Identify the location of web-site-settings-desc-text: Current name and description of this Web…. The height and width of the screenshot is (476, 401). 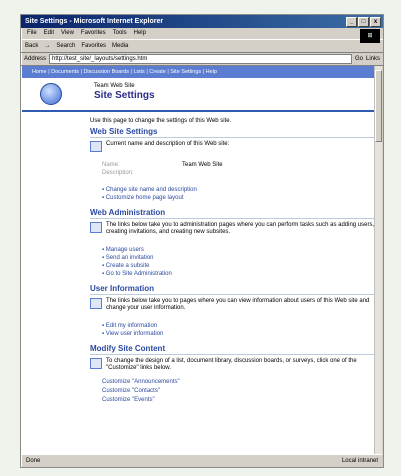
(168, 144).